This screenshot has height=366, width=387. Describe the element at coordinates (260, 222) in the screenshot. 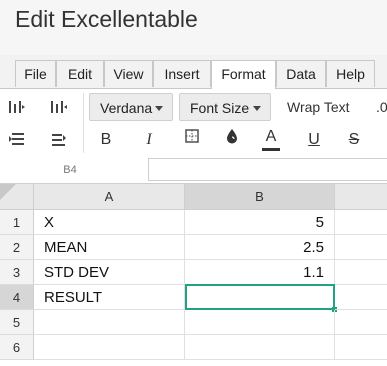

I see `cell-b1: 5` at that location.